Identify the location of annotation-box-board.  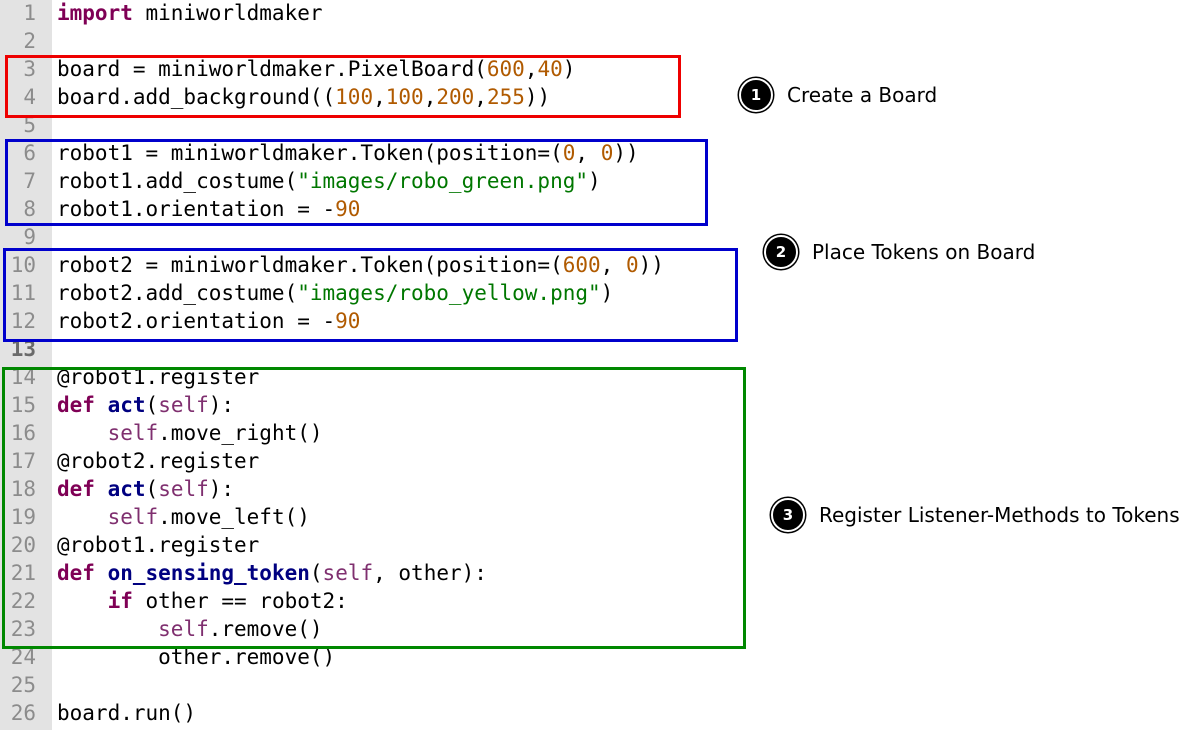
(343, 86).